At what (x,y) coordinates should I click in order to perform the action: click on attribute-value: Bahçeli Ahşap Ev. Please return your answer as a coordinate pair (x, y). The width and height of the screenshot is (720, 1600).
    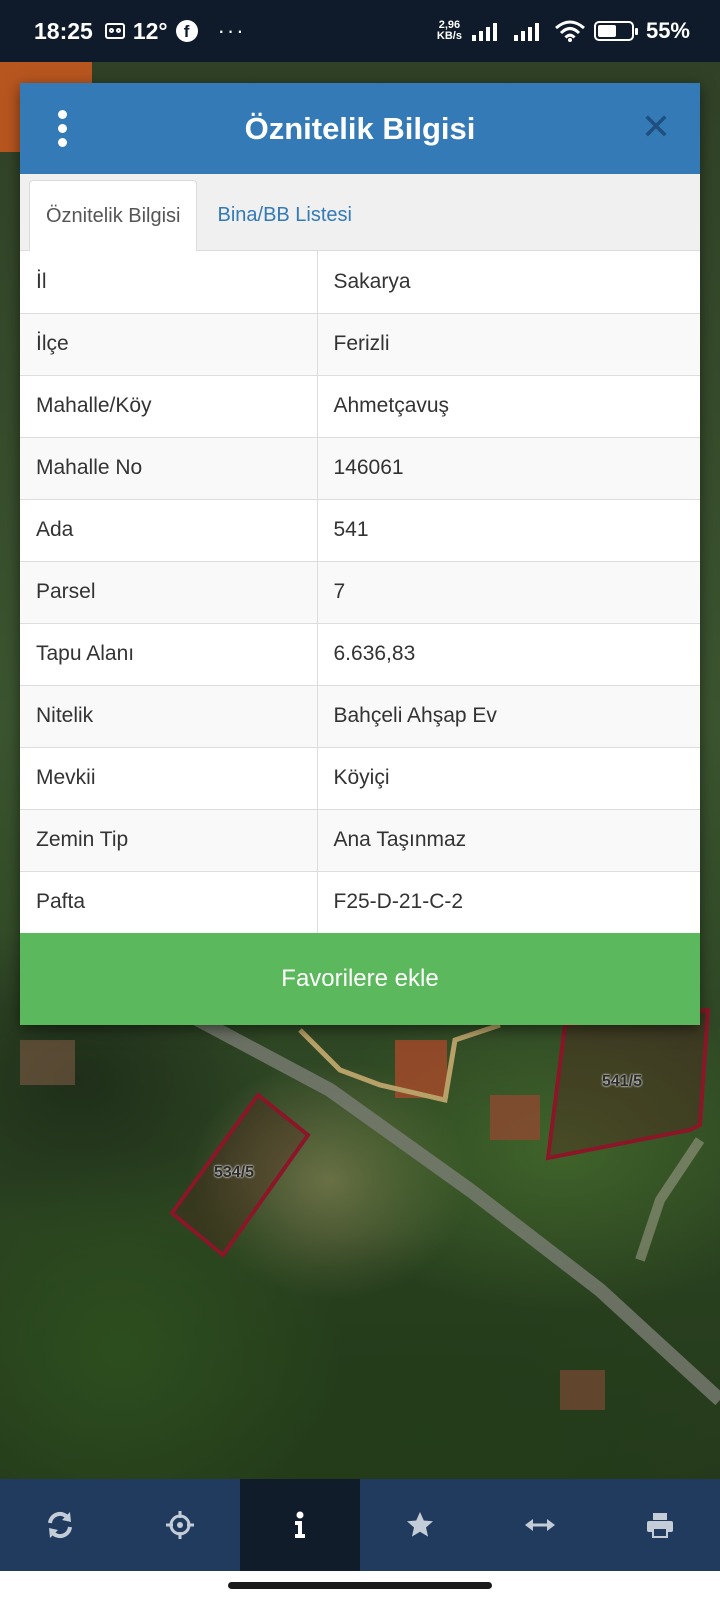
    Looking at the image, I should click on (508, 715).